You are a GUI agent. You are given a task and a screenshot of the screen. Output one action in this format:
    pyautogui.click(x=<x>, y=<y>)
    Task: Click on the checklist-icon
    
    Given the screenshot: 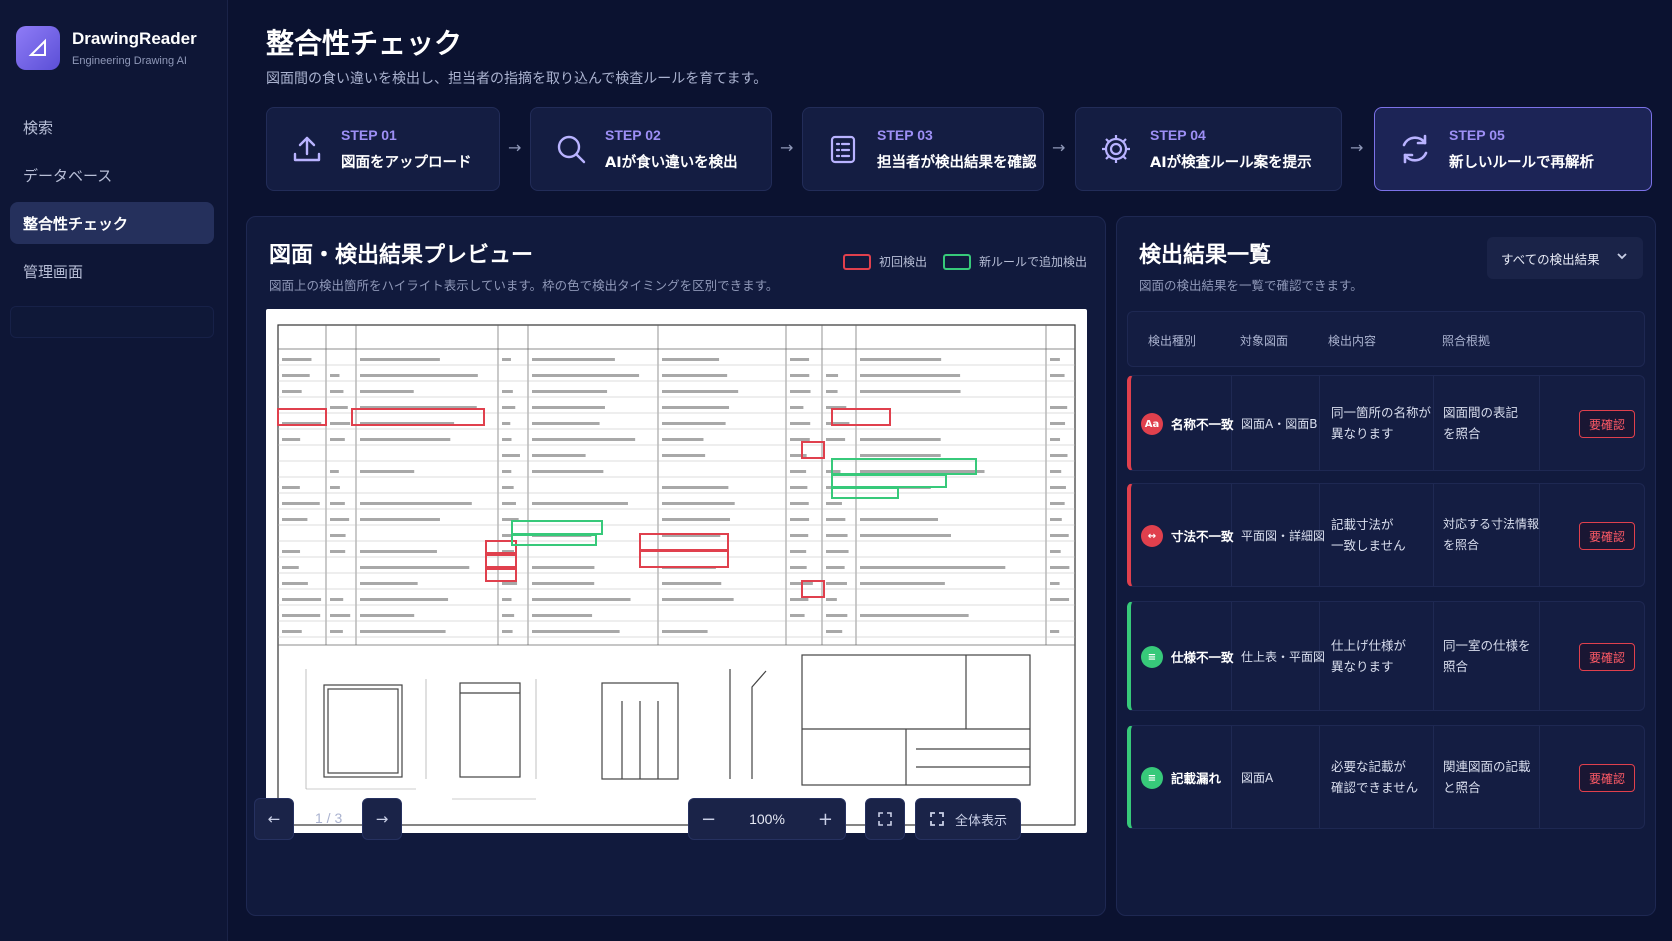 What is the action you would take?
    pyautogui.click(x=843, y=149)
    